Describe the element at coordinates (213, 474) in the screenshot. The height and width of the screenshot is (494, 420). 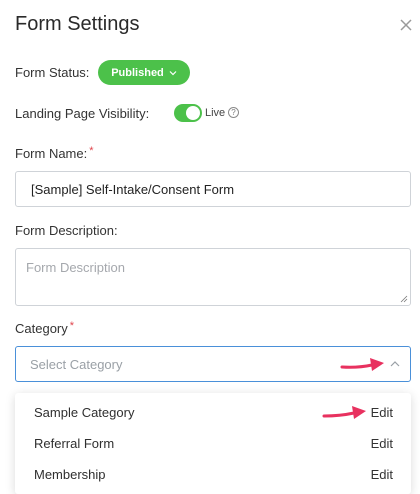
I see `dropdown-item-membership: Membership Edit` at that location.